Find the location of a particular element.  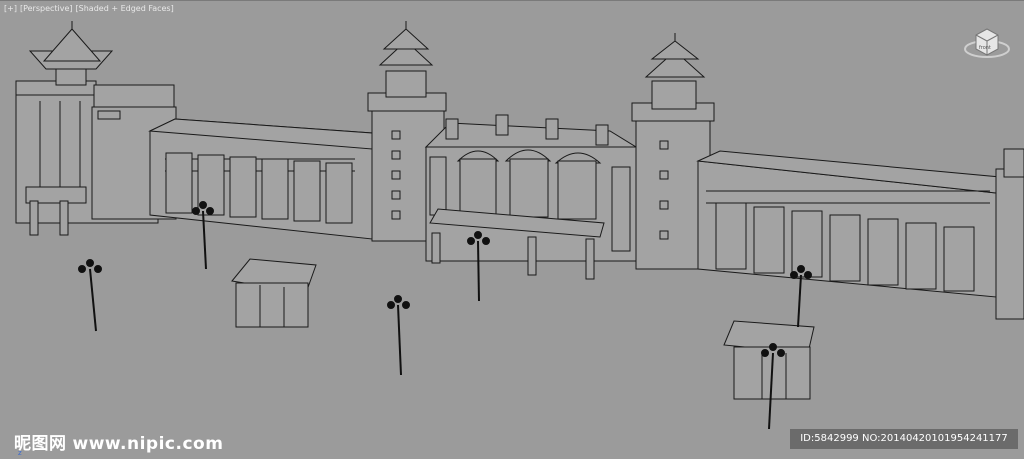

watermark: 昵图网 www.nipic.com is located at coordinates (118, 441).